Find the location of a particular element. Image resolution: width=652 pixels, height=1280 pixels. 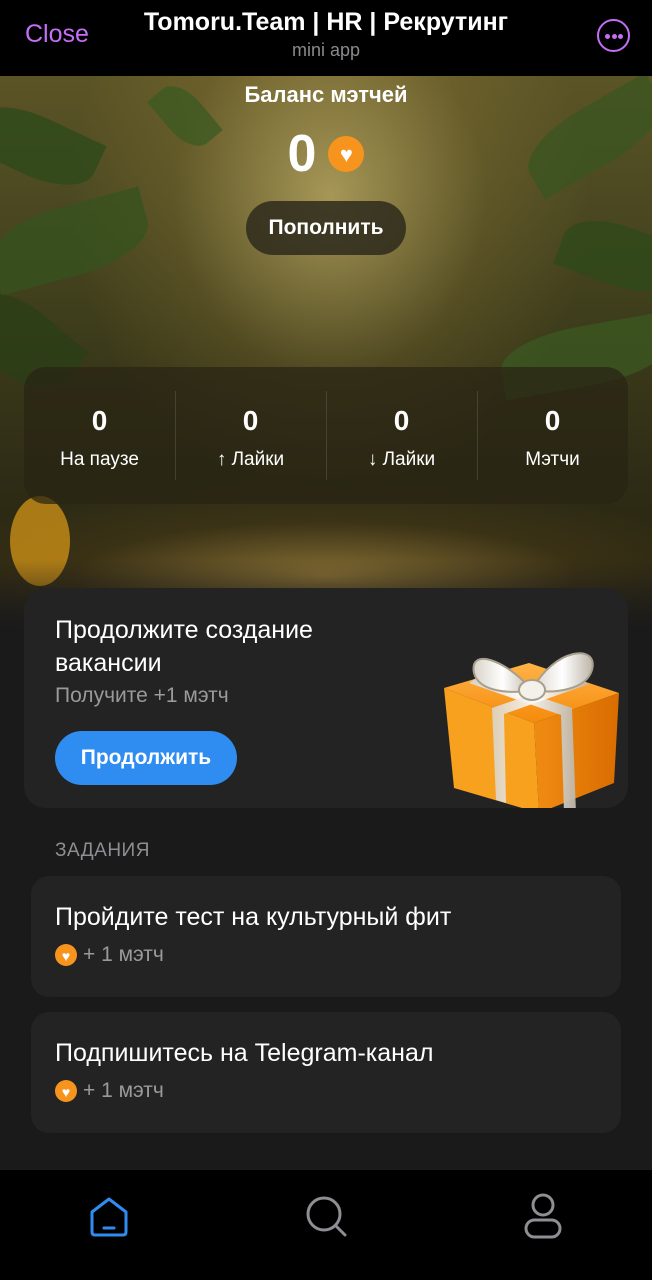

bottom-nav is located at coordinates (326, 1225).